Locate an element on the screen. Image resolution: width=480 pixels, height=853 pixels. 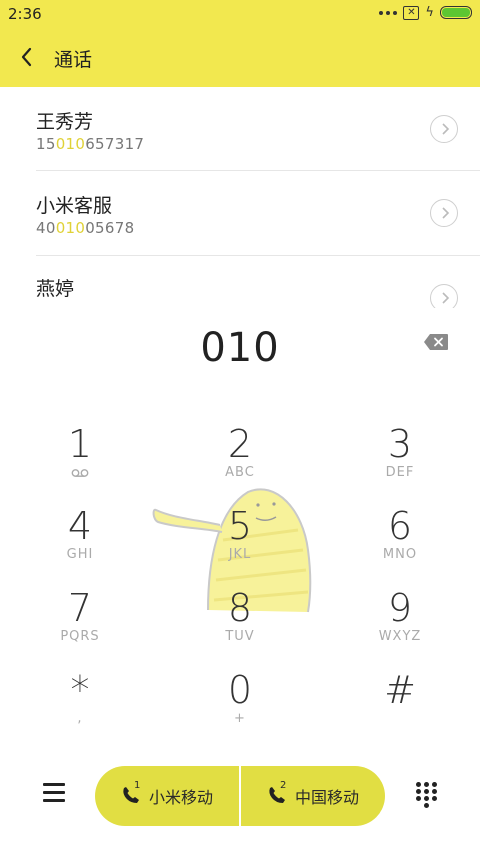
more-dots-icon is located at coordinates (388, 12).